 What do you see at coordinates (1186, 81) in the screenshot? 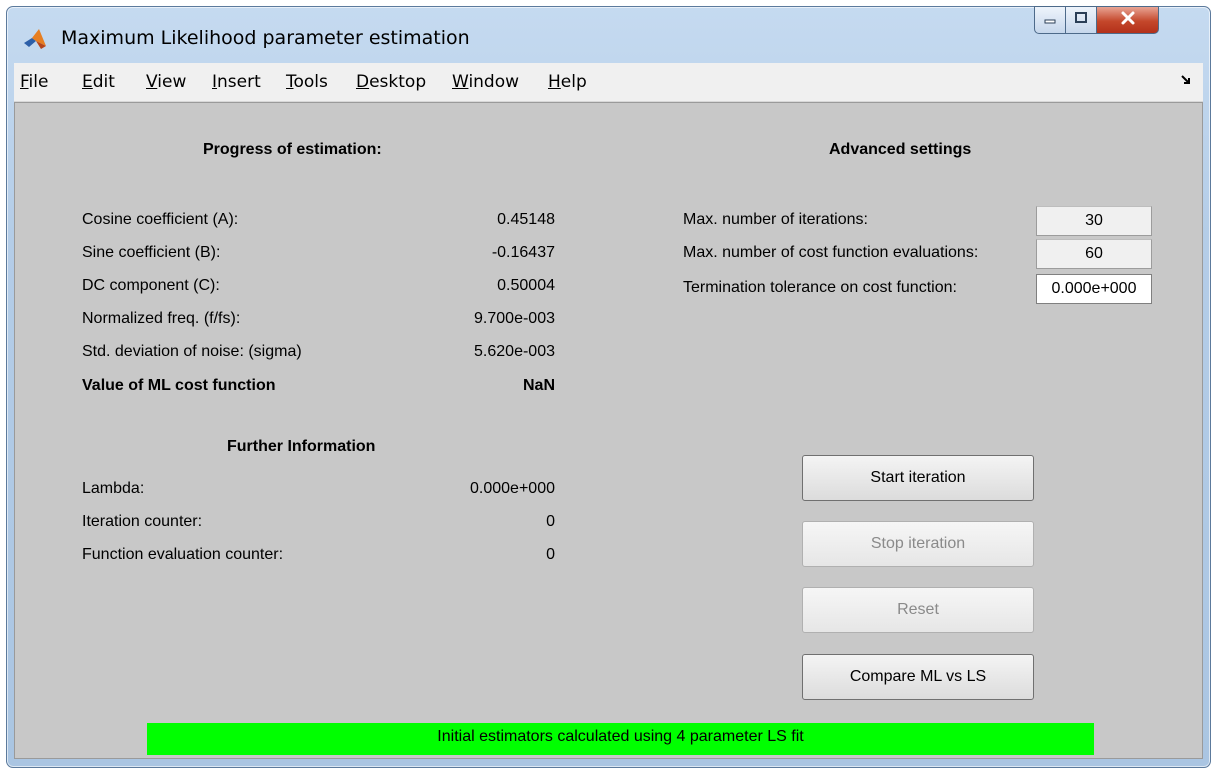
I see `dock-arrow-icon` at bounding box center [1186, 81].